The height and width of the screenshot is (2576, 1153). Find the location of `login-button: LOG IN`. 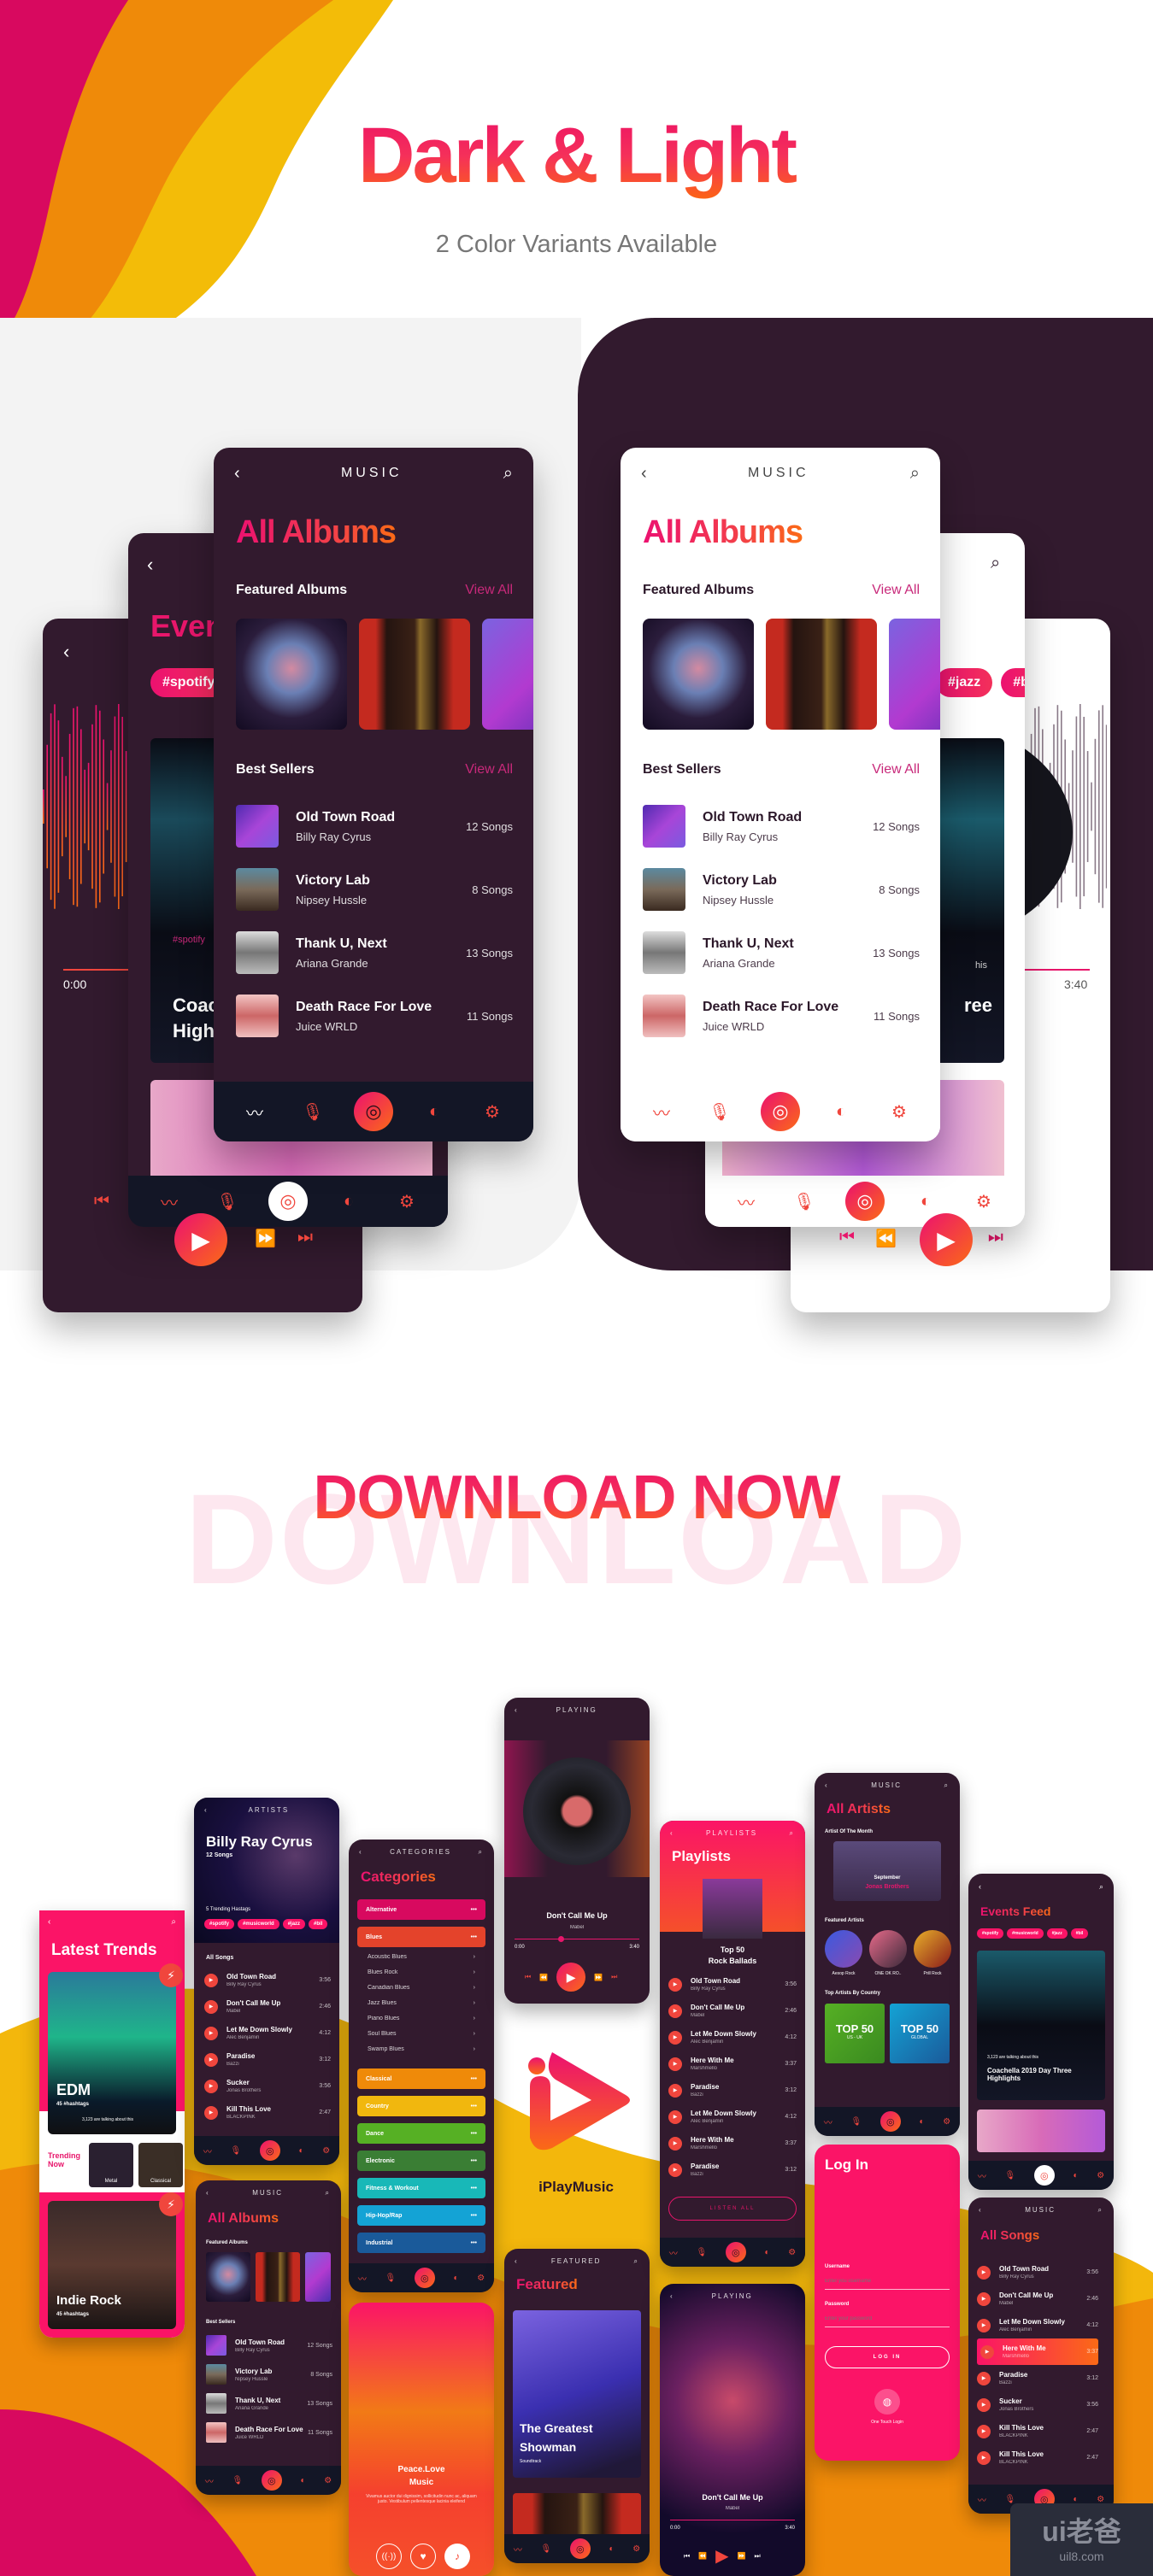

login-button: LOG IN is located at coordinates (887, 2357).